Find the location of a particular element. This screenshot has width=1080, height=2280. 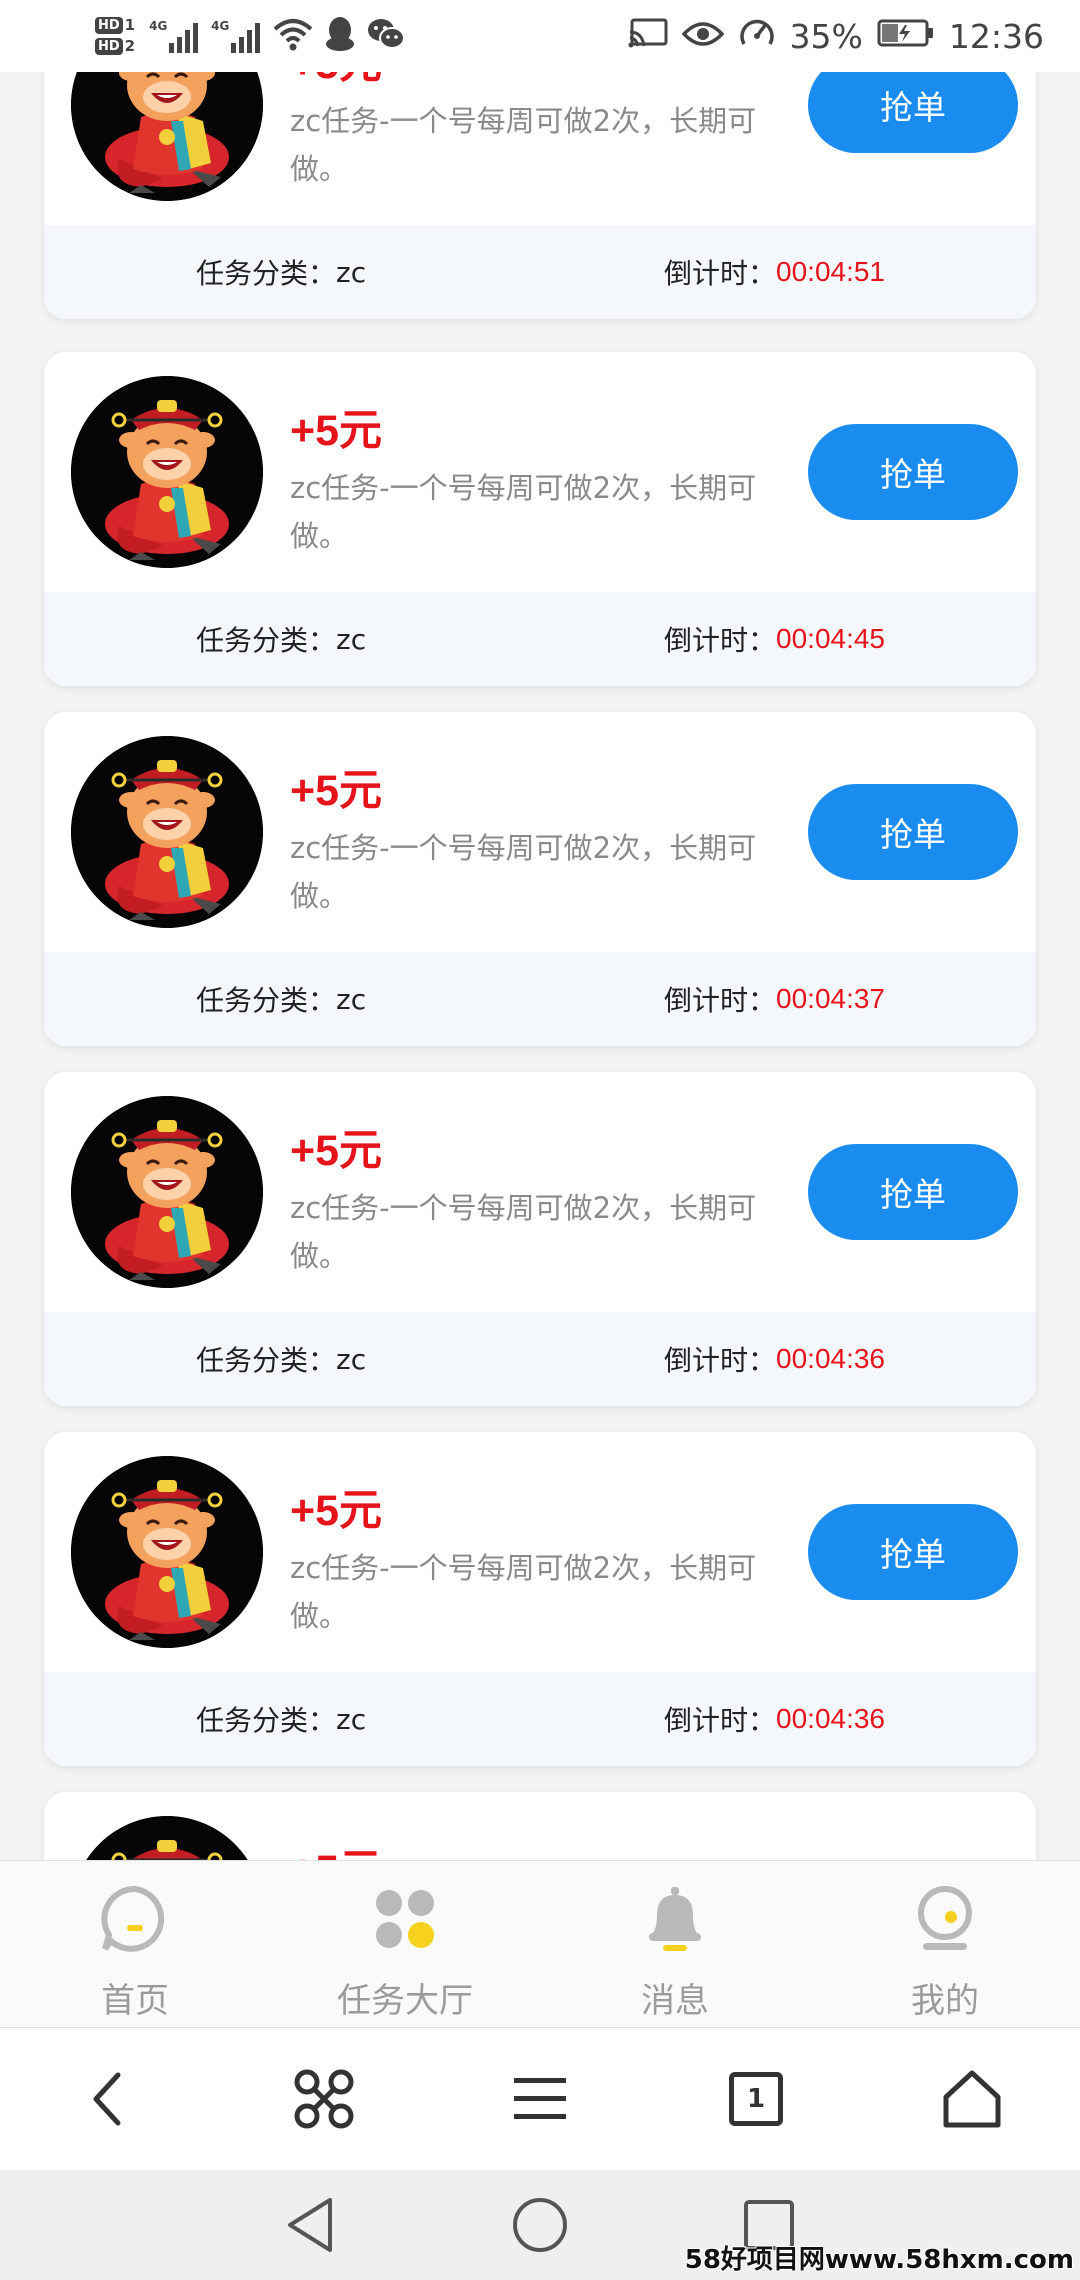

browser-tabs-button: 1 is located at coordinates (756, 2099).